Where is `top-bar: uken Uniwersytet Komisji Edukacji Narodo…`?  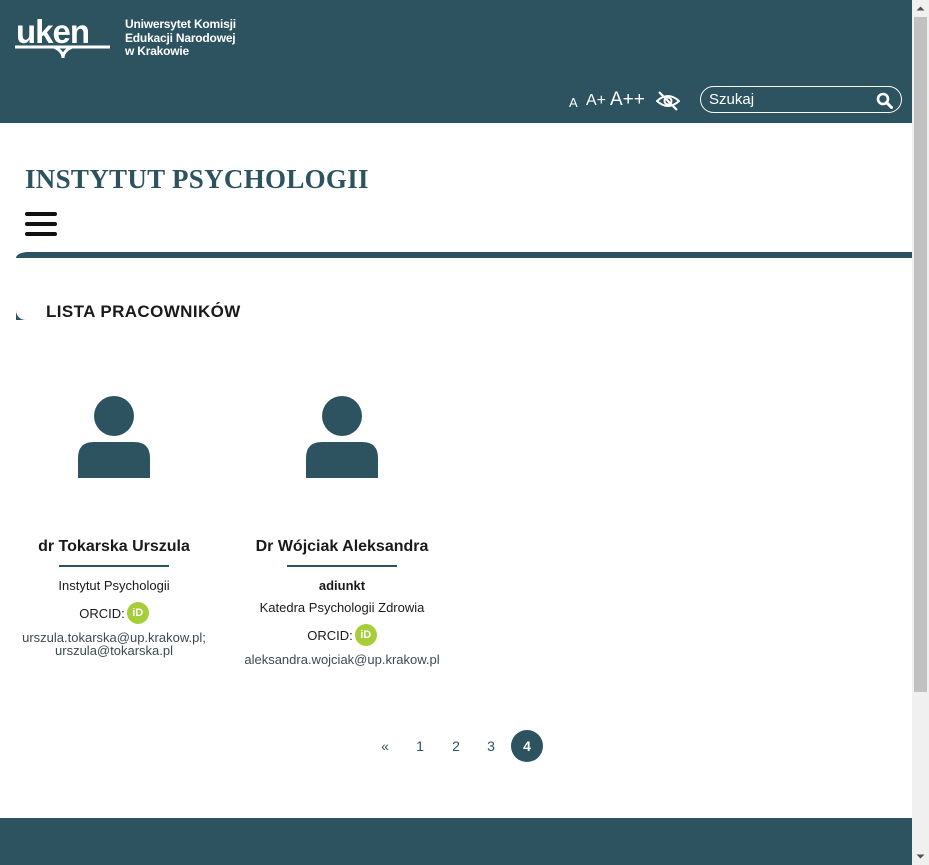 top-bar: uken Uniwersytet Komisji Edukacji Narodo… is located at coordinates (456, 61).